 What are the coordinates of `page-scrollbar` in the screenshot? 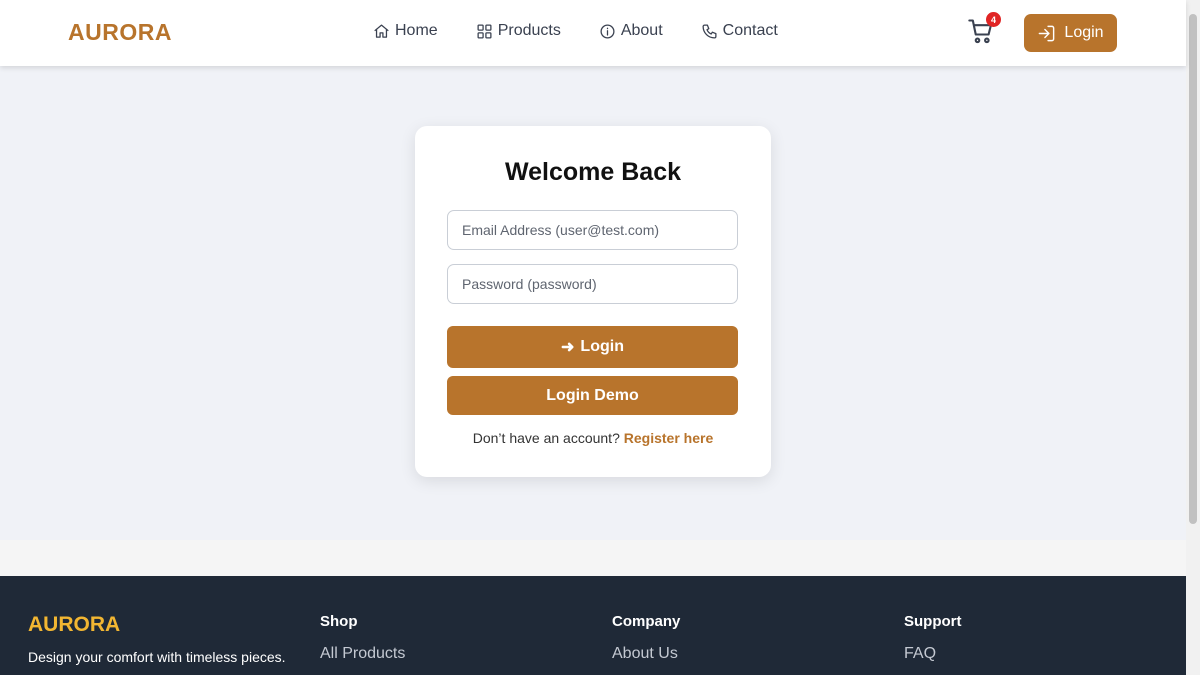 It's located at (1193, 337).